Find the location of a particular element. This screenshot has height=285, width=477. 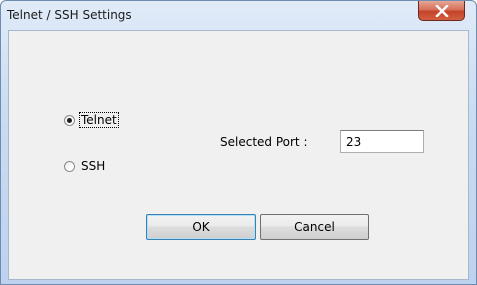

selected-port-label: Selected Port : is located at coordinates (264, 142).